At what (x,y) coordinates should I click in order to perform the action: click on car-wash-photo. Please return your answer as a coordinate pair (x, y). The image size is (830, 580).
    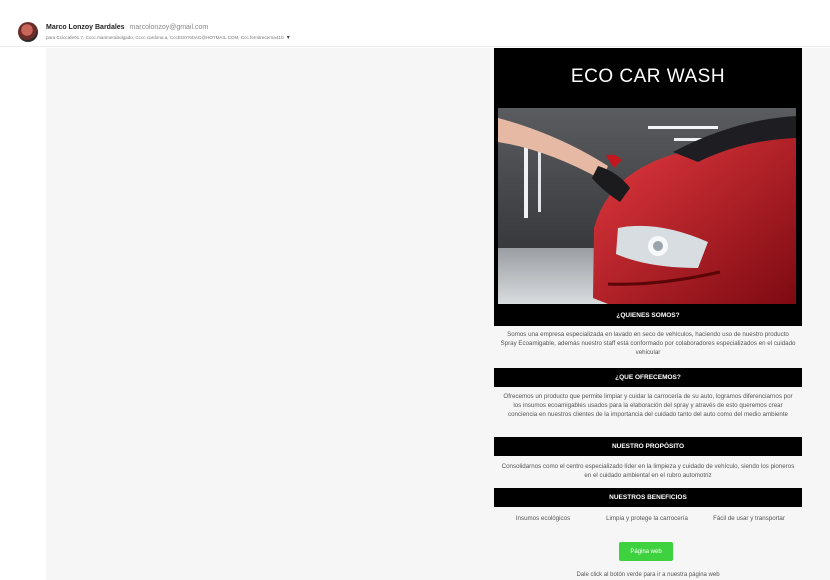
    Looking at the image, I should click on (647, 206).